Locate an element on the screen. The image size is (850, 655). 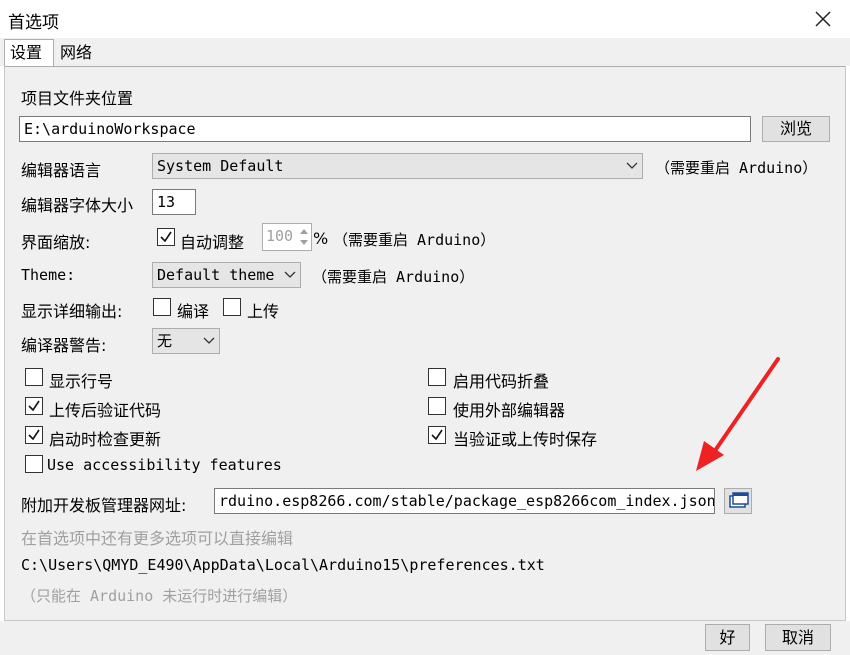
tab-network: 网络 is located at coordinates (78, 53).